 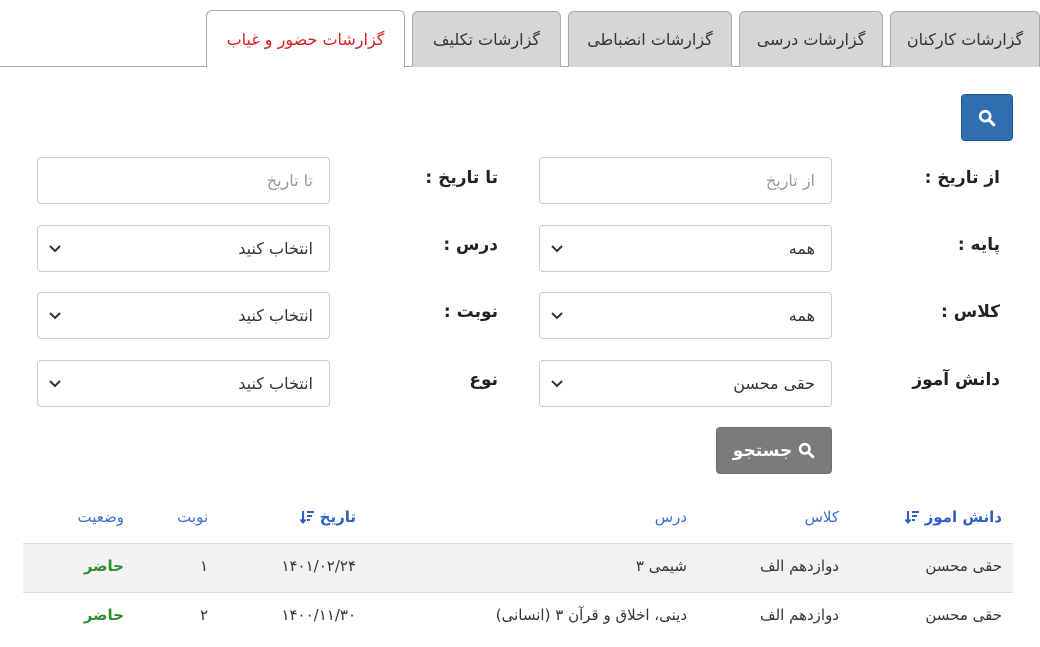 I want to click on student-select: حقی محسن, so click(x=685, y=383).